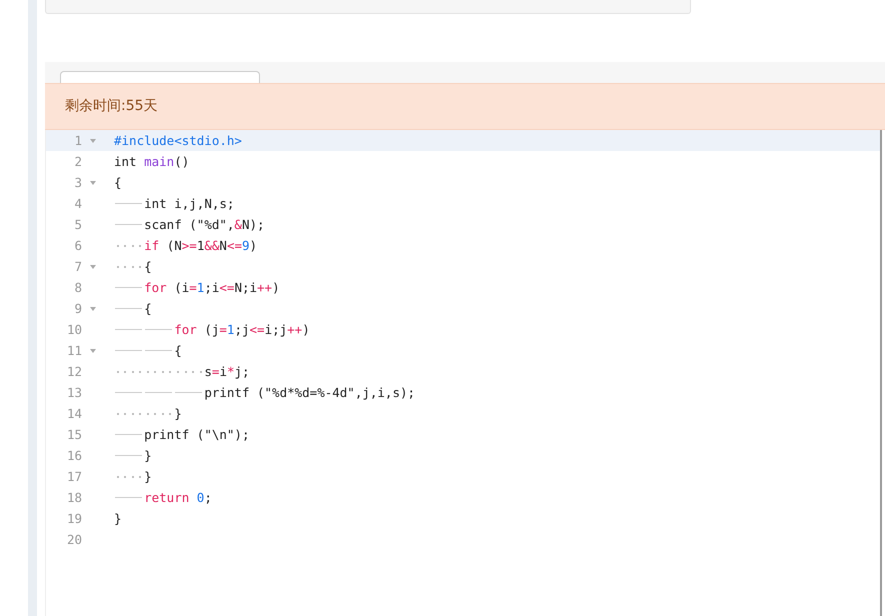 This screenshot has width=885, height=616. Describe the element at coordinates (74, 477) in the screenshot. I see `line-number: 17` at that location.